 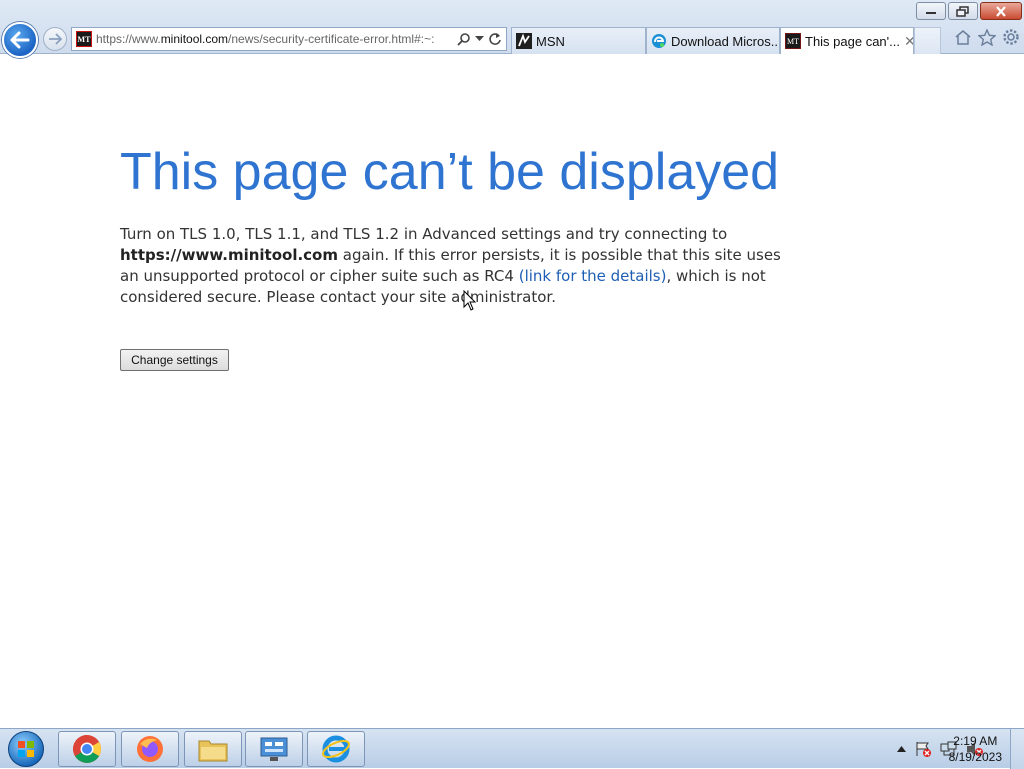 I want to click on start-button, so click(x=26, y=749).